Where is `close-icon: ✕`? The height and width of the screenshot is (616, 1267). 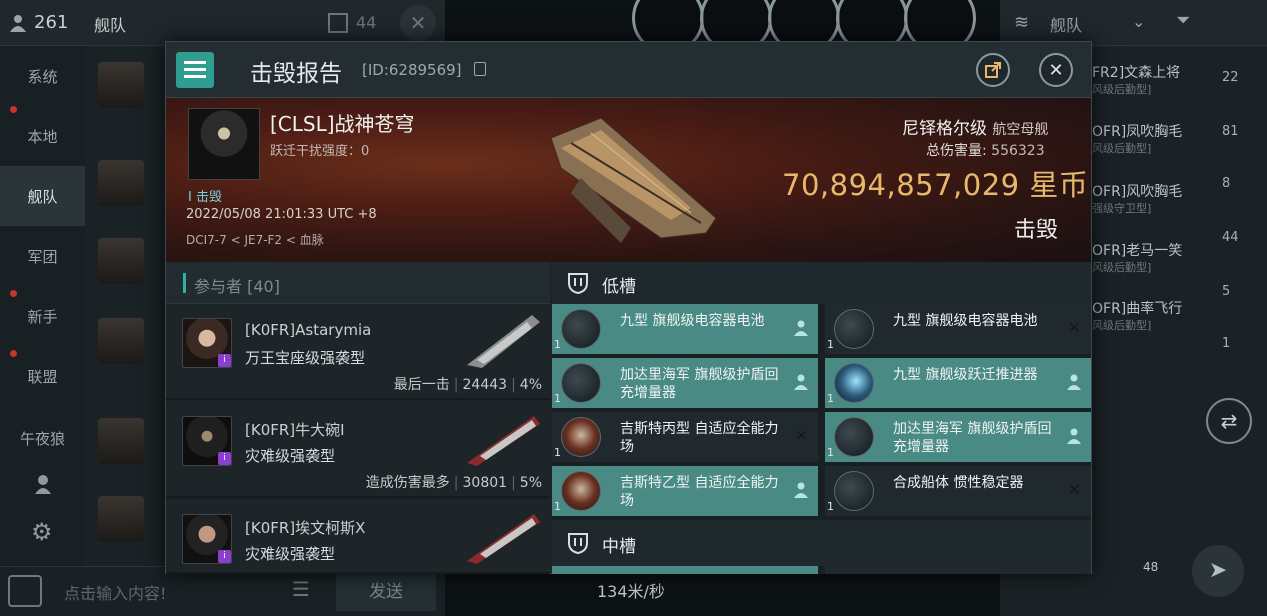
close-icon: ✕ is located at coordinates (1056, 70).